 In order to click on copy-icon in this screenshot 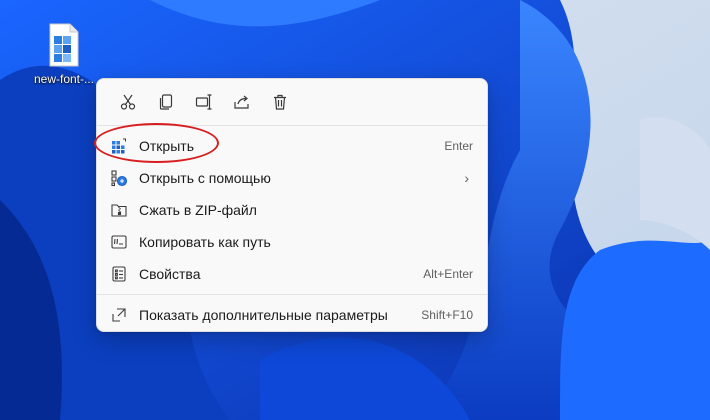, I will do `click(166, 102)`.